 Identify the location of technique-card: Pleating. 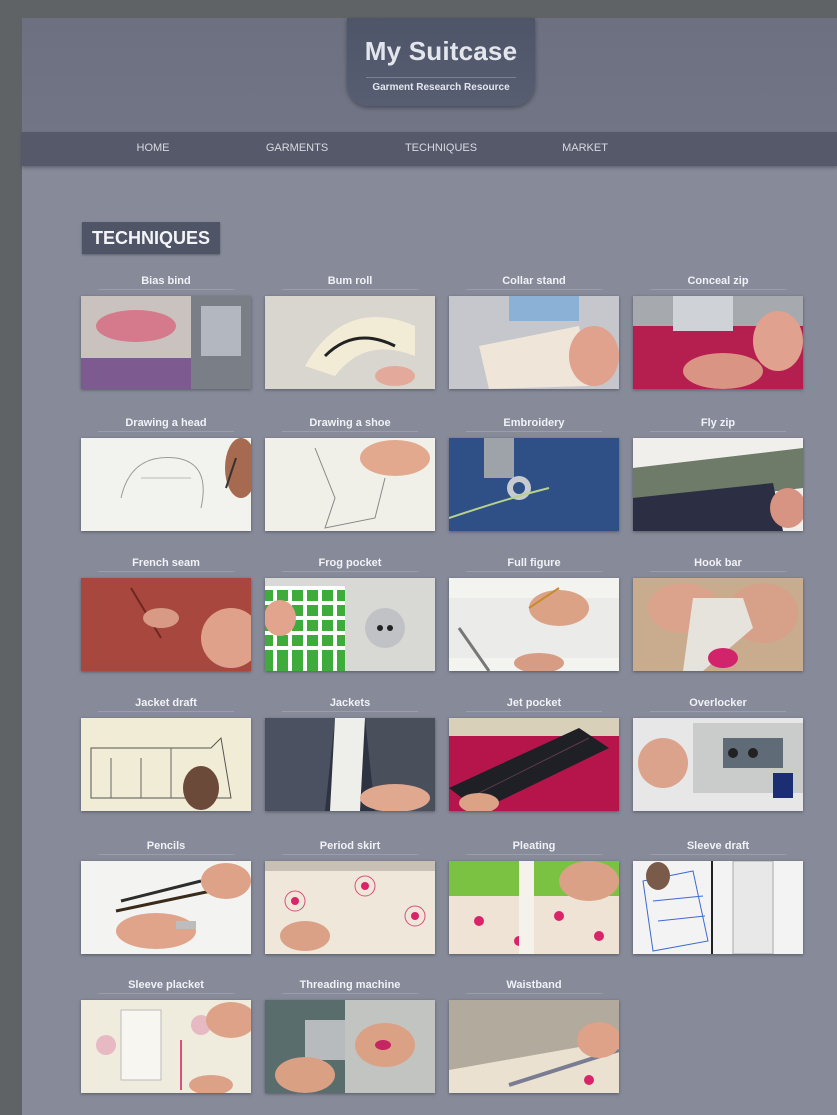
(534, 899).